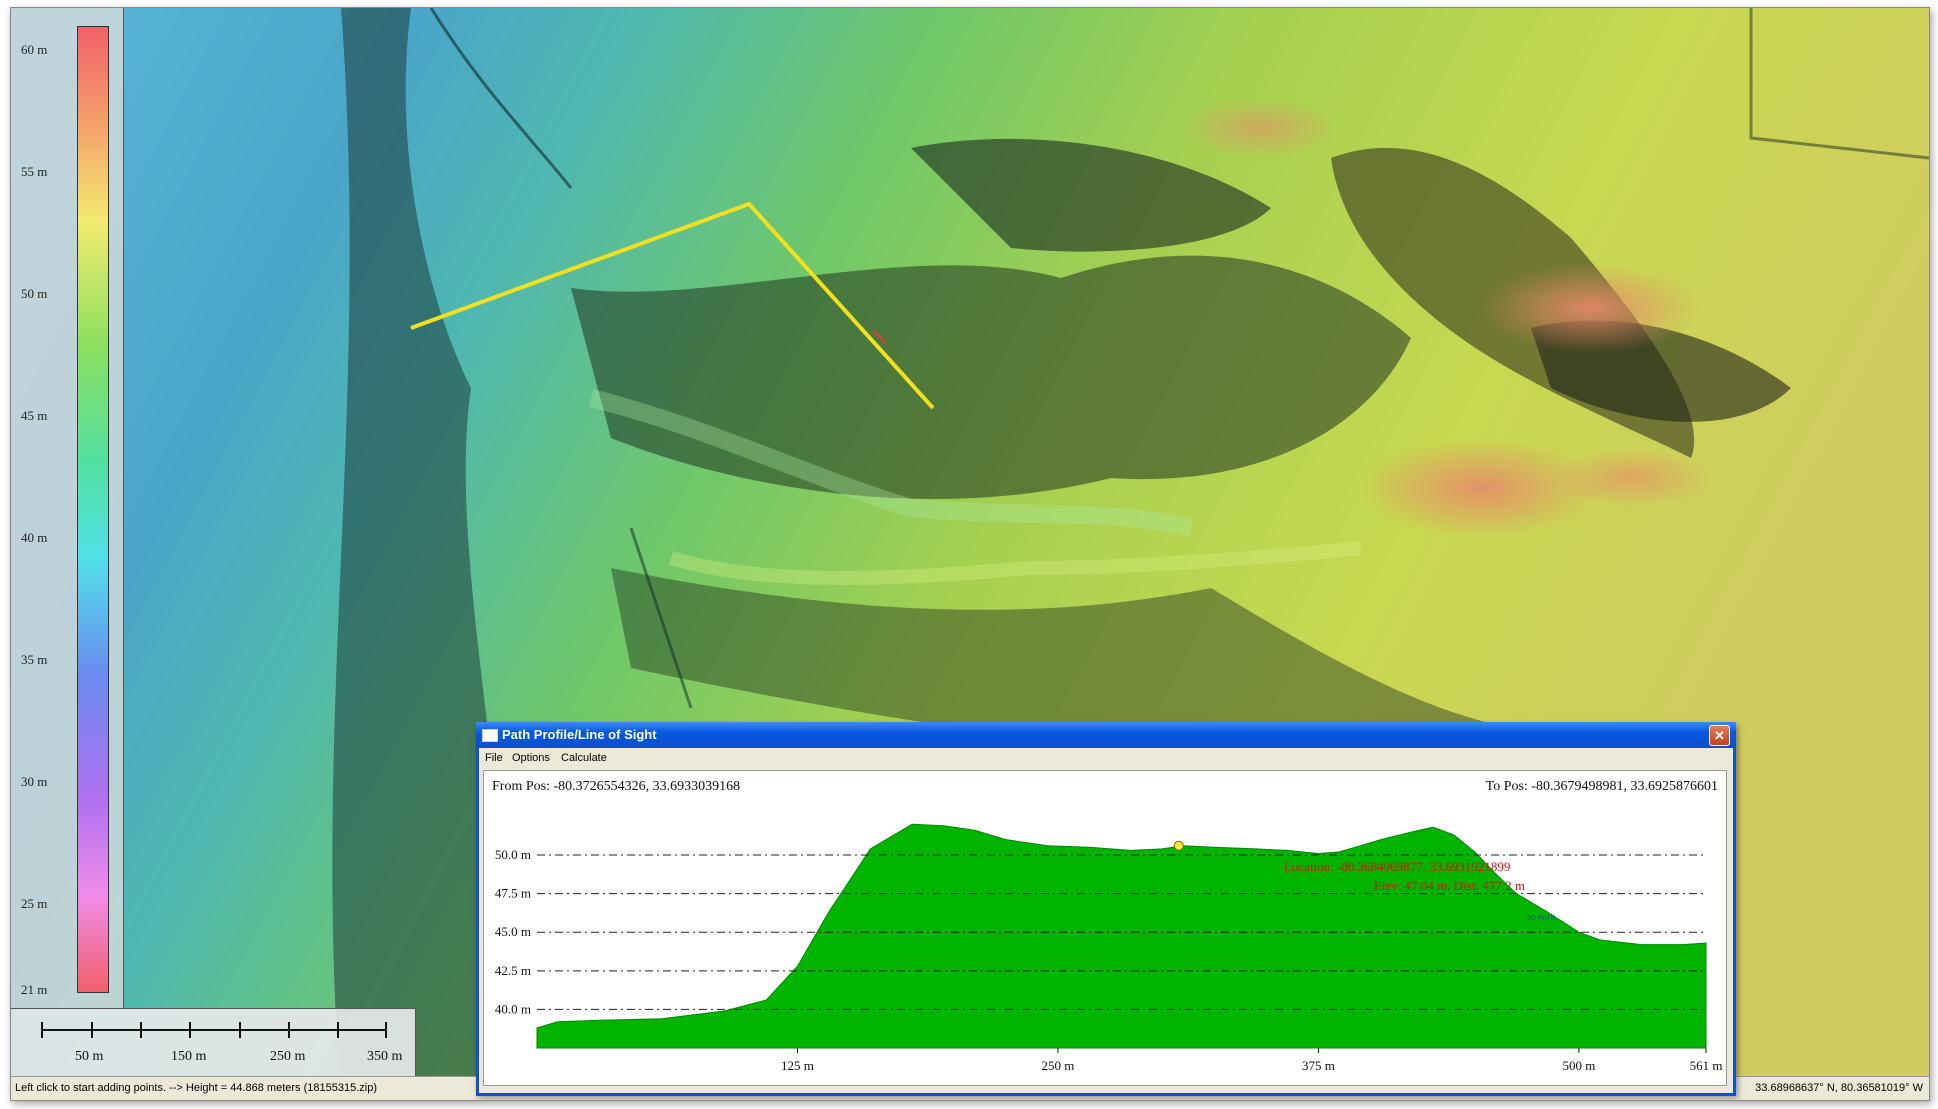 The width and height of the screenshot is (1938, 1109). Describe the element at coordinates (584, 758) in the screenshot. I see `menu-calculate: Calculate` at that location.